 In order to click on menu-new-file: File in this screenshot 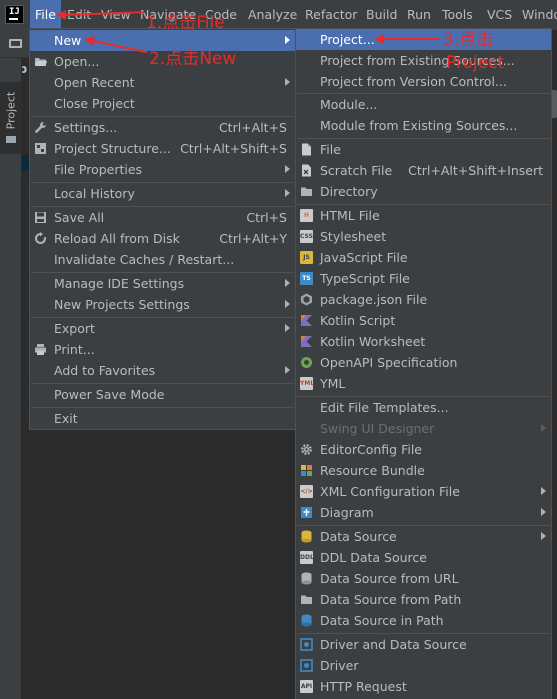, I will do `click(423, 149)`.